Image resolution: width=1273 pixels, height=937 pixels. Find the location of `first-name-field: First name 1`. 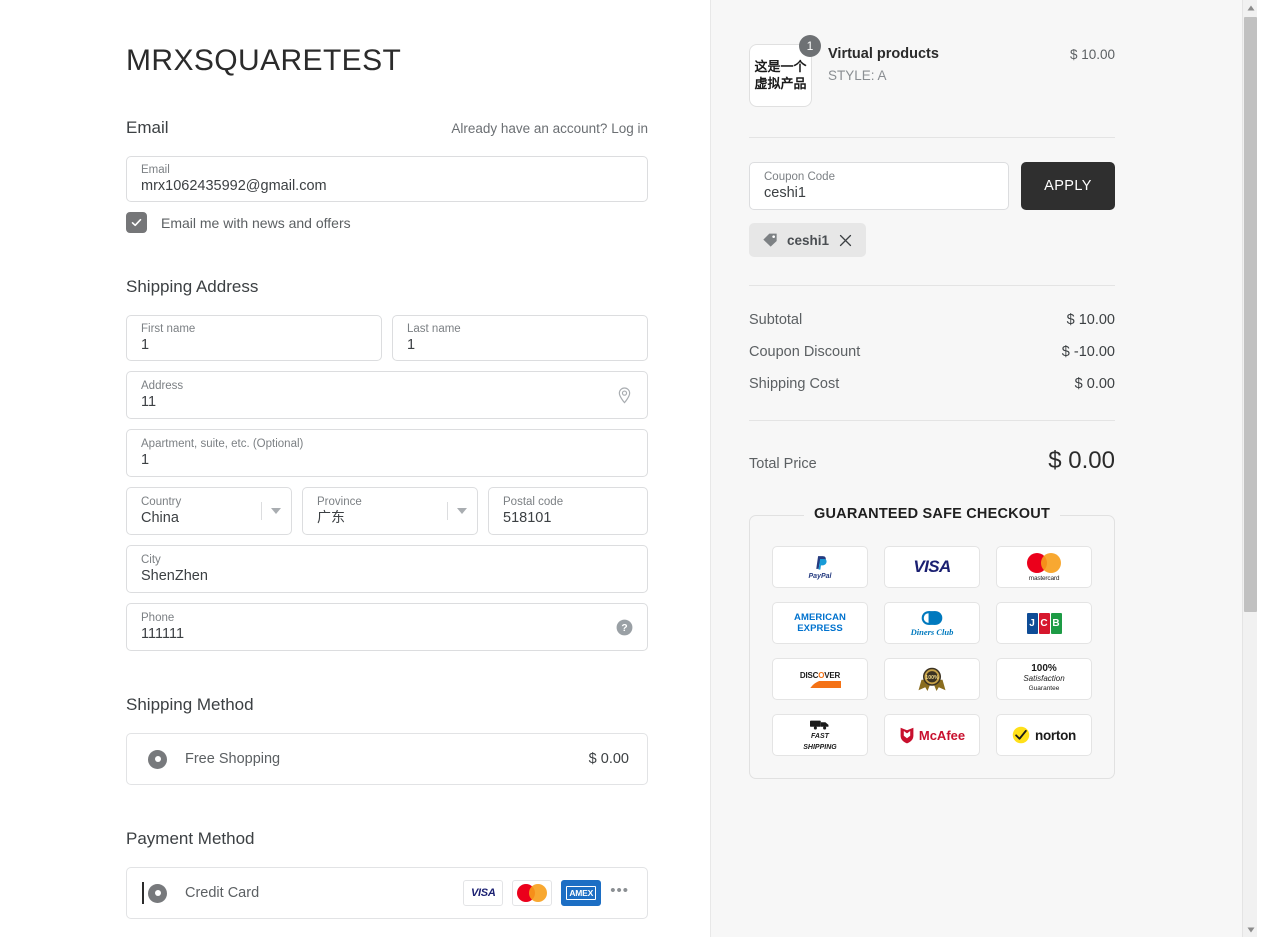

first-name-field: First name 1 is located at coordinates (254, 338).